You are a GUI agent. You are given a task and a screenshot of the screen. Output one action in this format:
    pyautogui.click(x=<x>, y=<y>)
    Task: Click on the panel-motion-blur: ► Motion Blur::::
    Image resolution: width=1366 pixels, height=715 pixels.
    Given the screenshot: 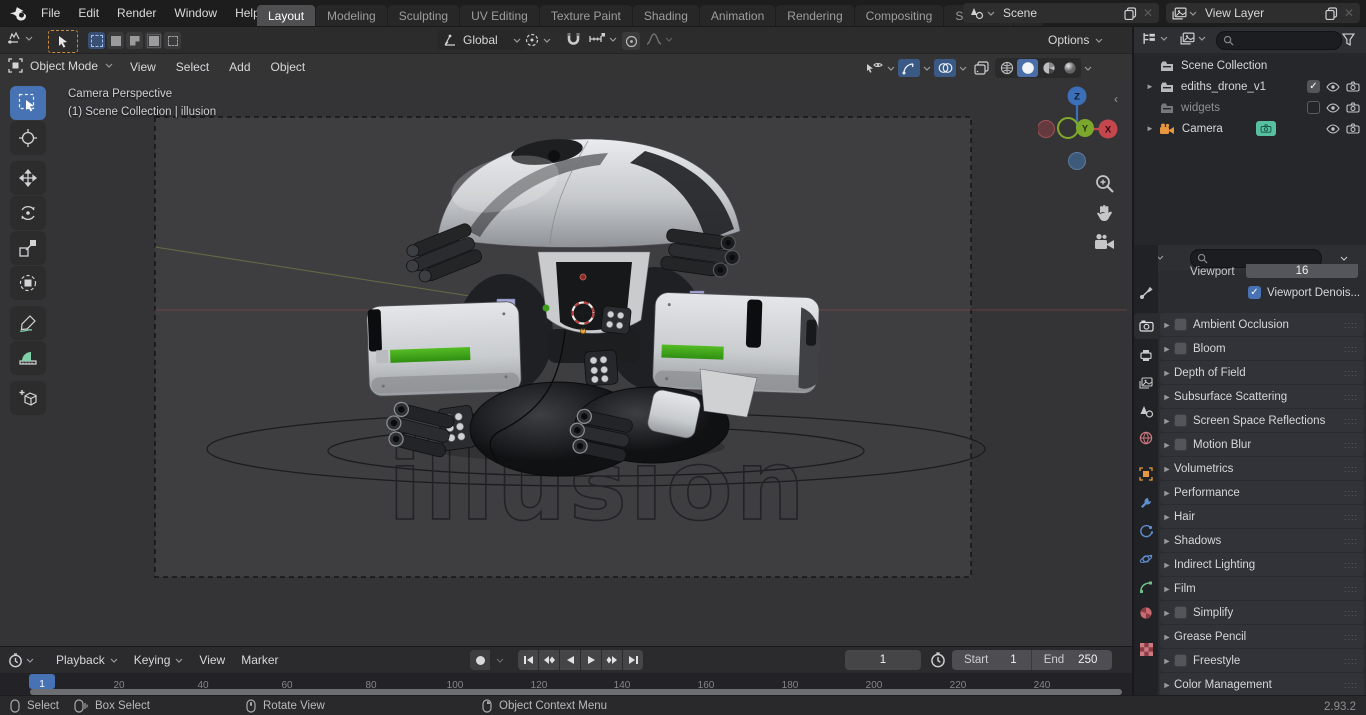 What is the action you would take?
    pyautogui.click(x=1262, y=444)
    